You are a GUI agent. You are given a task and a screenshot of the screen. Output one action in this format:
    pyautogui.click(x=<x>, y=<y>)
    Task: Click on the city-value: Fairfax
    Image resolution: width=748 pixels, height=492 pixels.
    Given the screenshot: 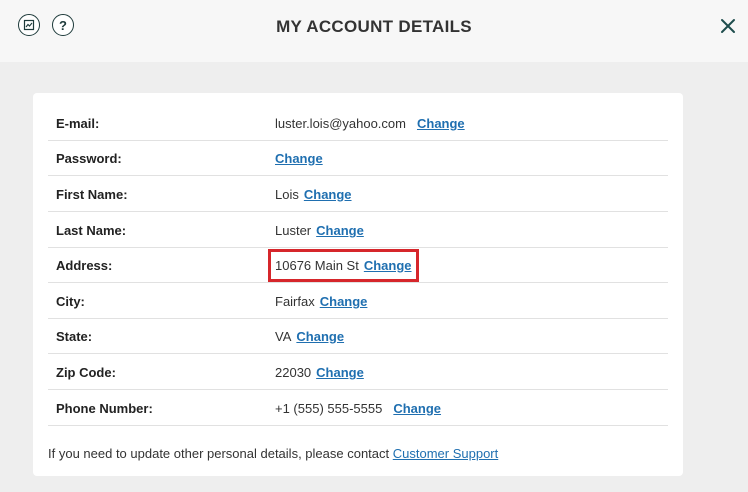 What is the action you would take?
    pyautogui.click(x=295, y=301)
    